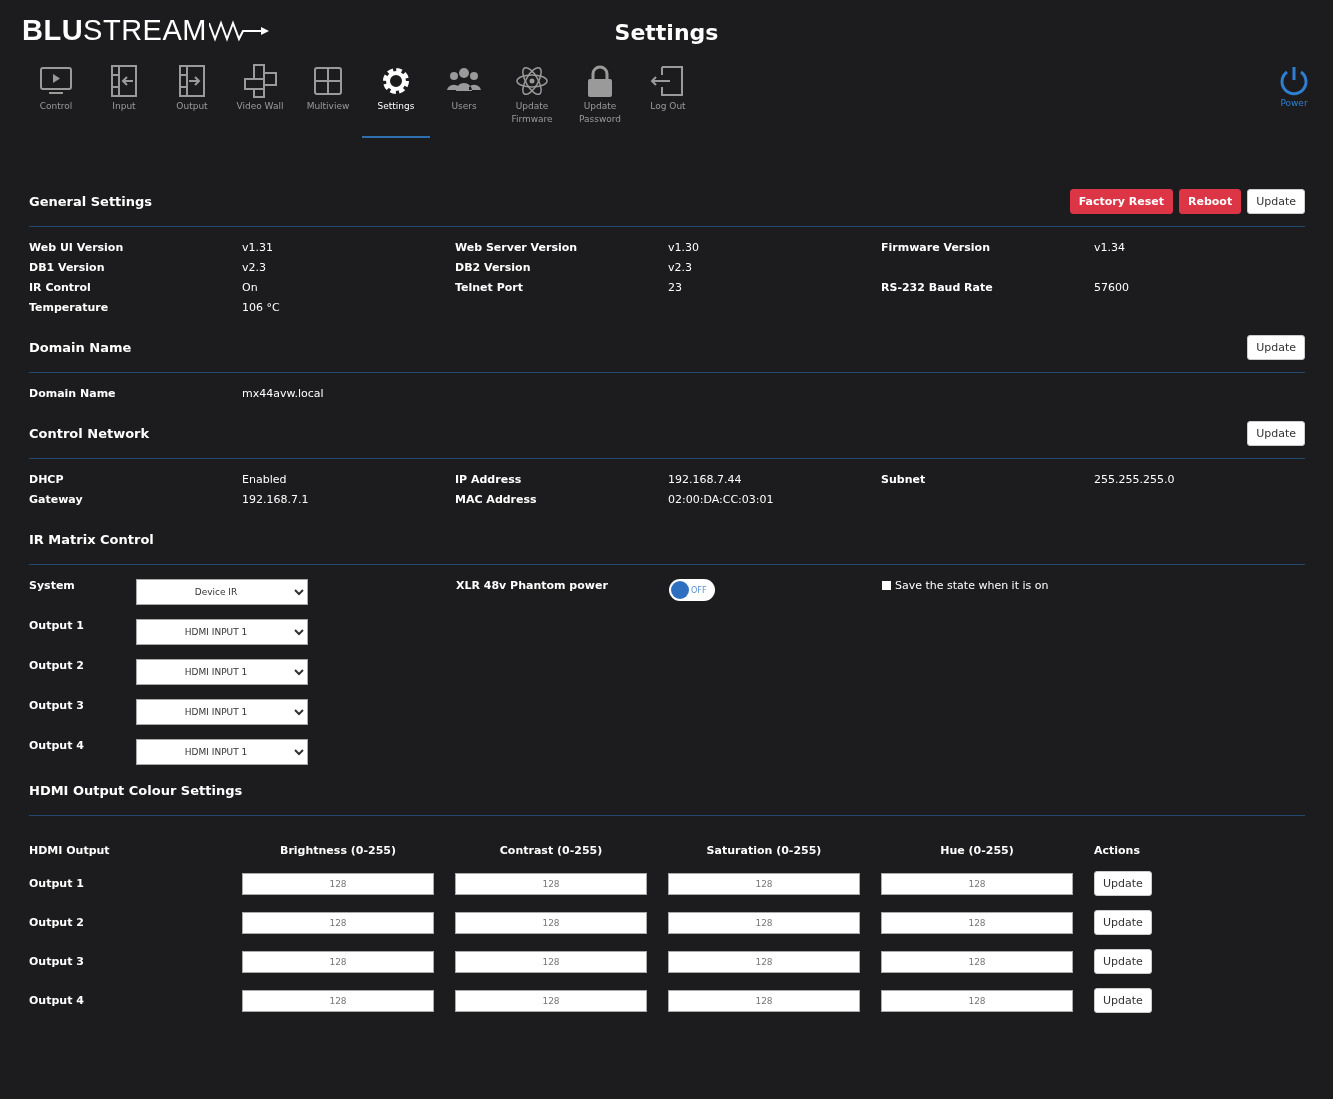  What do you see at coordinates (684, 247) in the screenshot?
I see `field-value: v1.30` at bounding box center [684, 247].